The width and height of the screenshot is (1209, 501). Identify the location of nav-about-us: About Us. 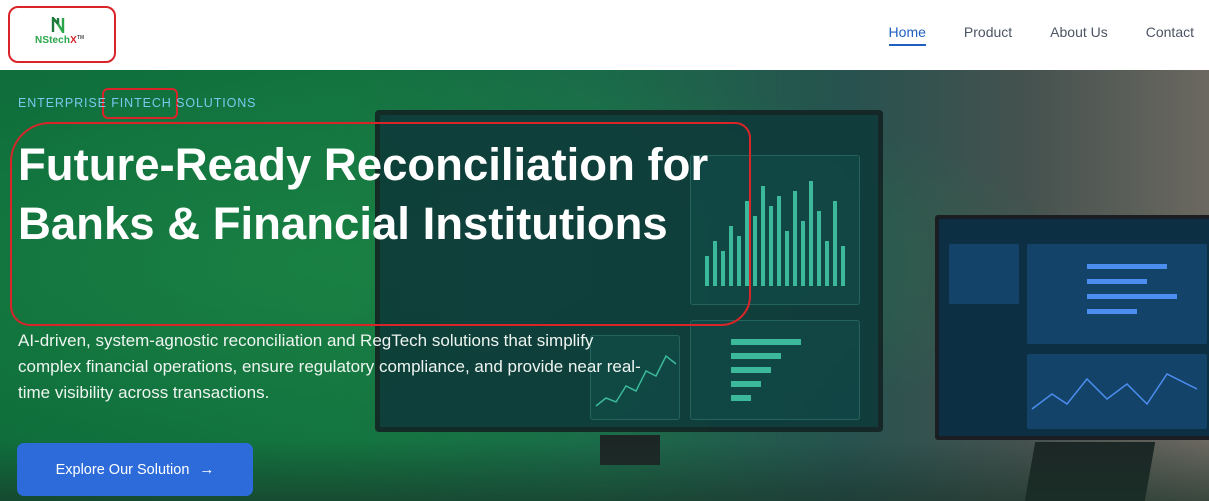
(1079, 35).